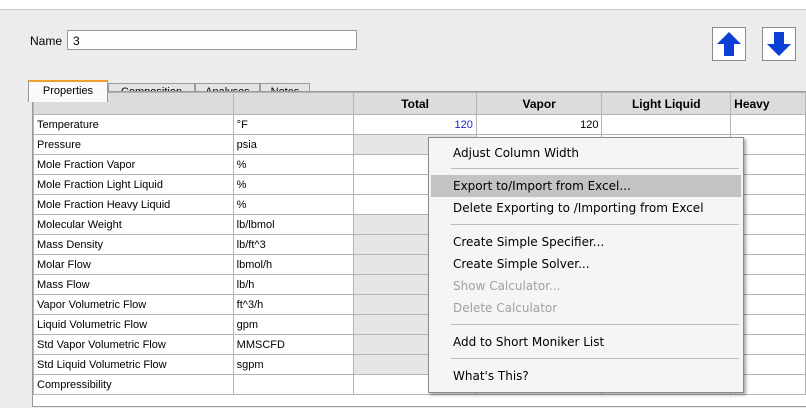 This screenshot has width=806, height=408. Describe the element at coordinates (133, 324) in the screenshot. I see `property-cell: Liquid Volumetric Flow` at that location.